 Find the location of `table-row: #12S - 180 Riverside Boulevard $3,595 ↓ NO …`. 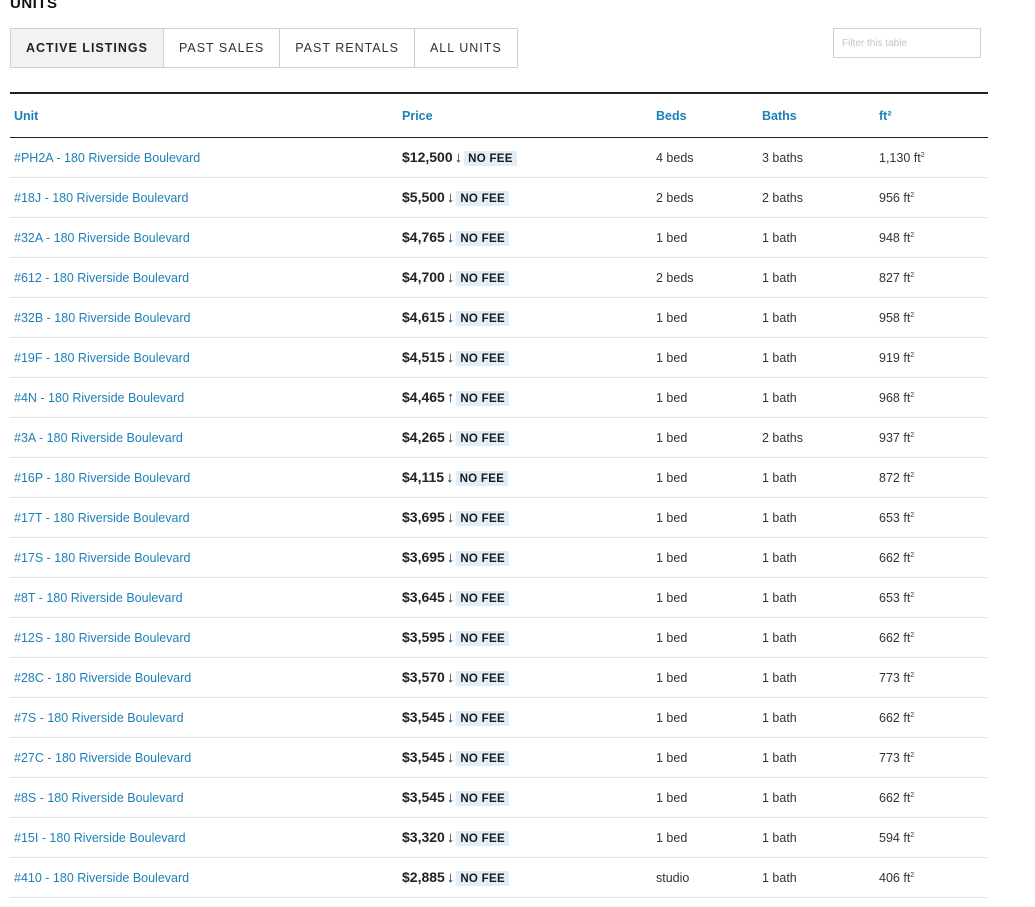

table-row: #12S - 180 Riverside Boulevard $3,595 ↓ NO … is located at coordinates (499, 637).